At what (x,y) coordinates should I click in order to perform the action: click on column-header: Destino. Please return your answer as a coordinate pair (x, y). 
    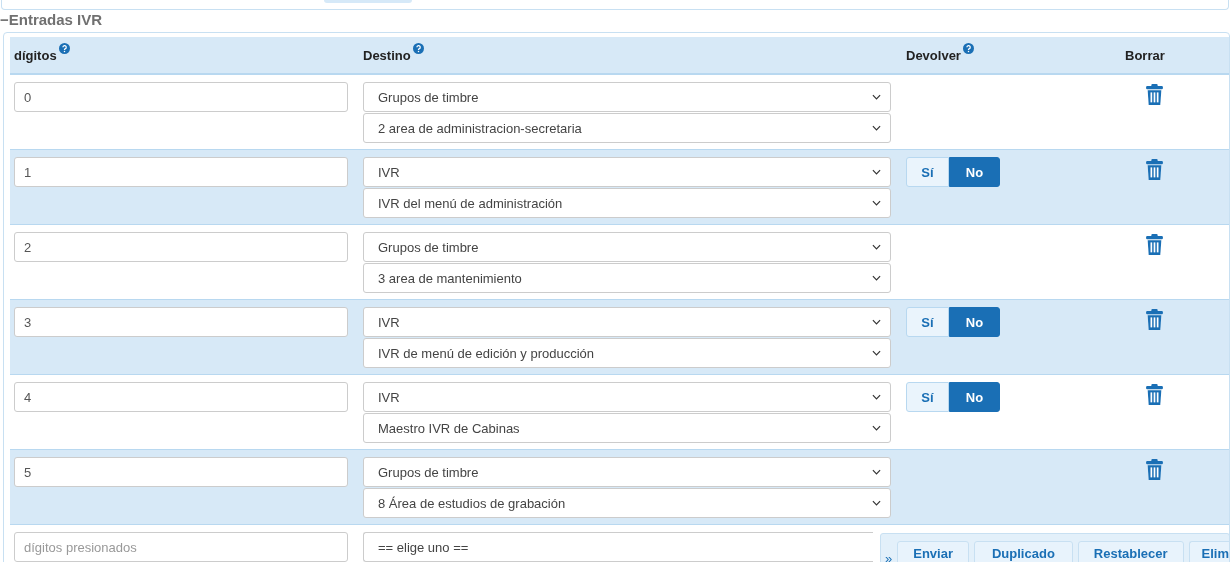
    Looking at the image, I should click on (387, 55).